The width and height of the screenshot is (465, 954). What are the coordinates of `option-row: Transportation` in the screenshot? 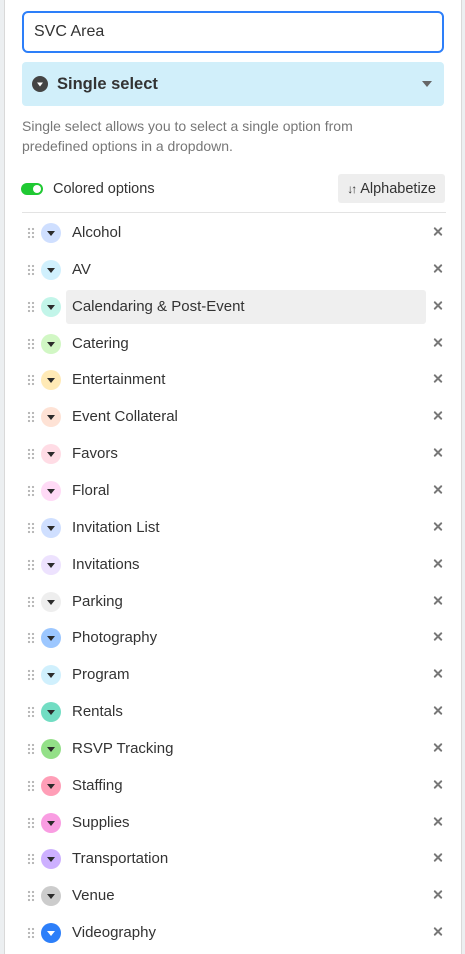 It's located at (234, 858).